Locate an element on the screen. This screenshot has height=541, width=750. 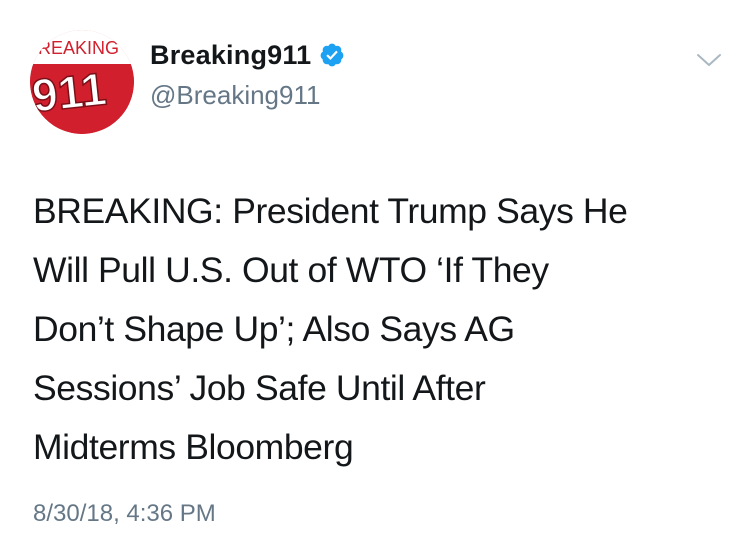
display-name: Breaking911 is located at coordinates (230, 55).